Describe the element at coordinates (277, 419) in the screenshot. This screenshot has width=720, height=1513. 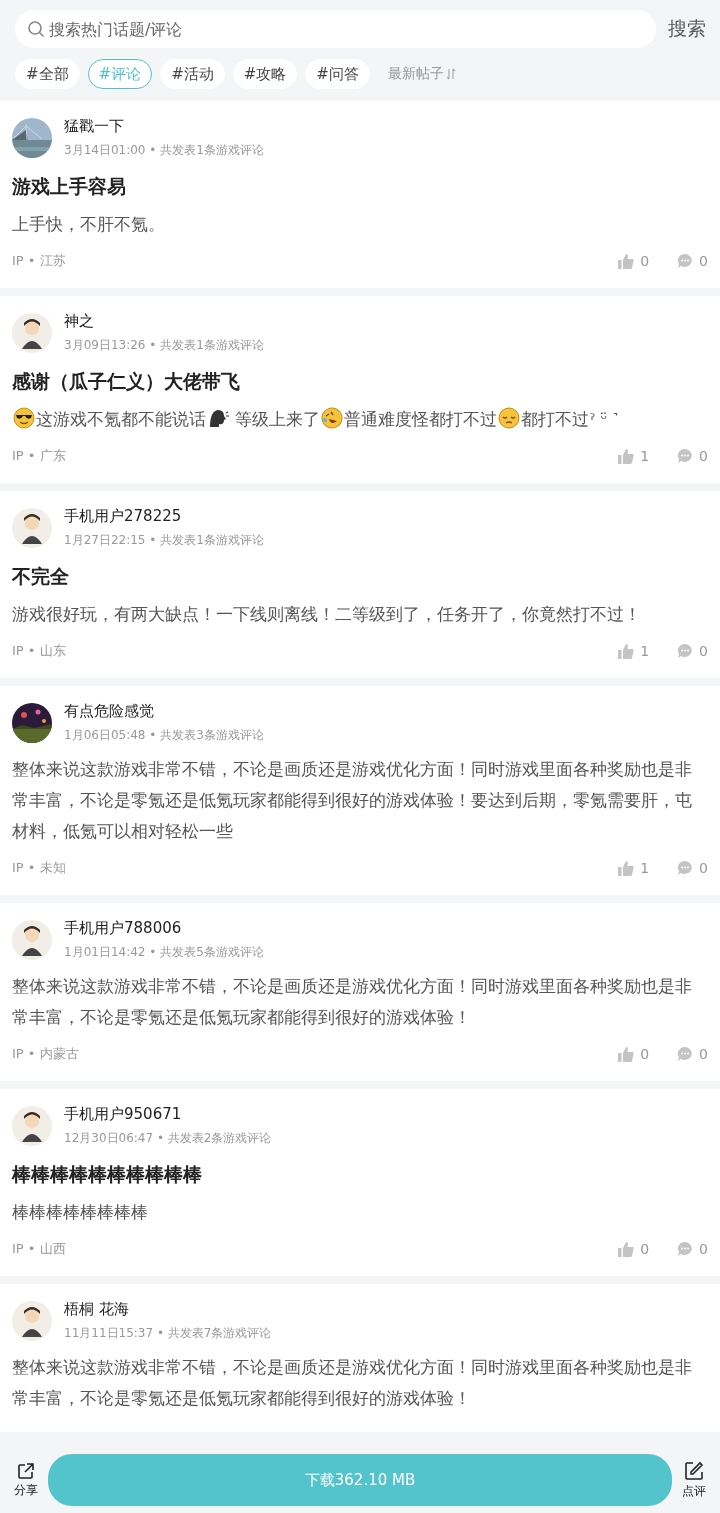
I see `review-text: 等级上来了` at that location.